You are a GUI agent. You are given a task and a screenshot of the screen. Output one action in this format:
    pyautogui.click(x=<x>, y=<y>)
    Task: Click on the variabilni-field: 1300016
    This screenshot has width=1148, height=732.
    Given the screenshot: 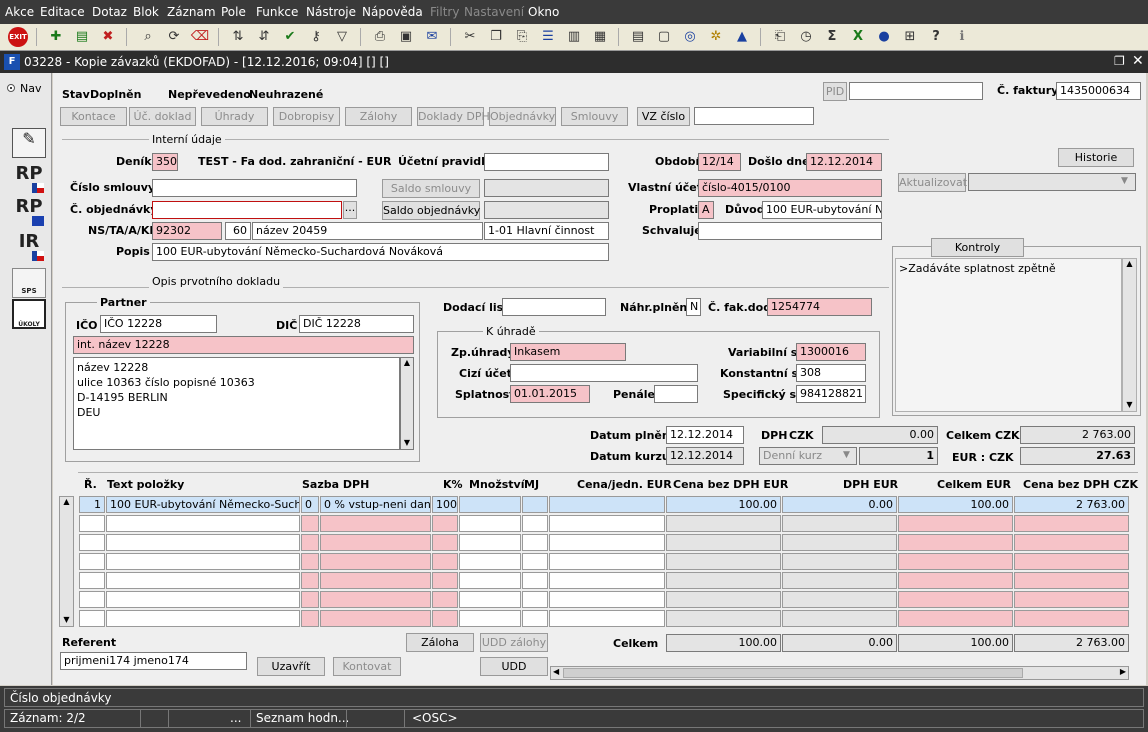 What is the action you would take?
    pyautogui.click(x=831, y=352)
    